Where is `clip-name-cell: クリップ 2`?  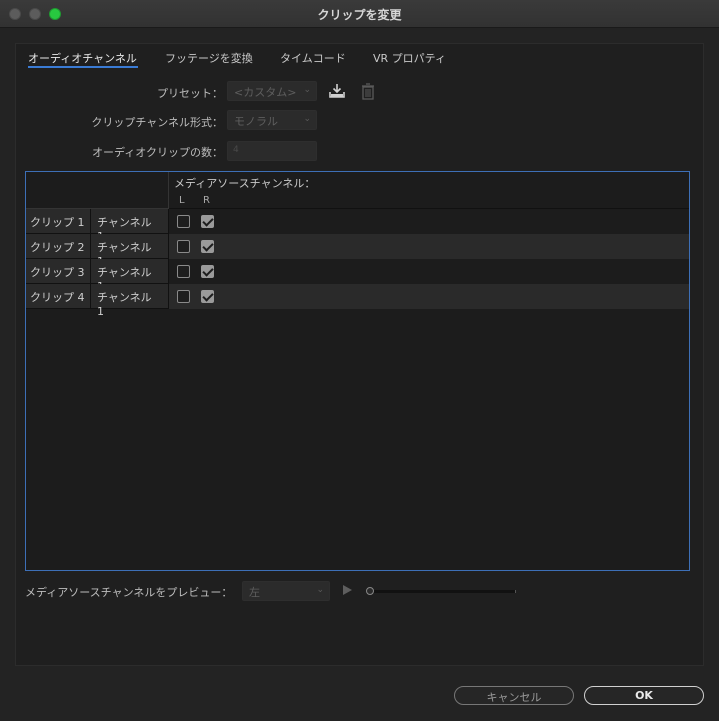
clip-name-cell: クリップ 2 is located at coordinates (58, 246).